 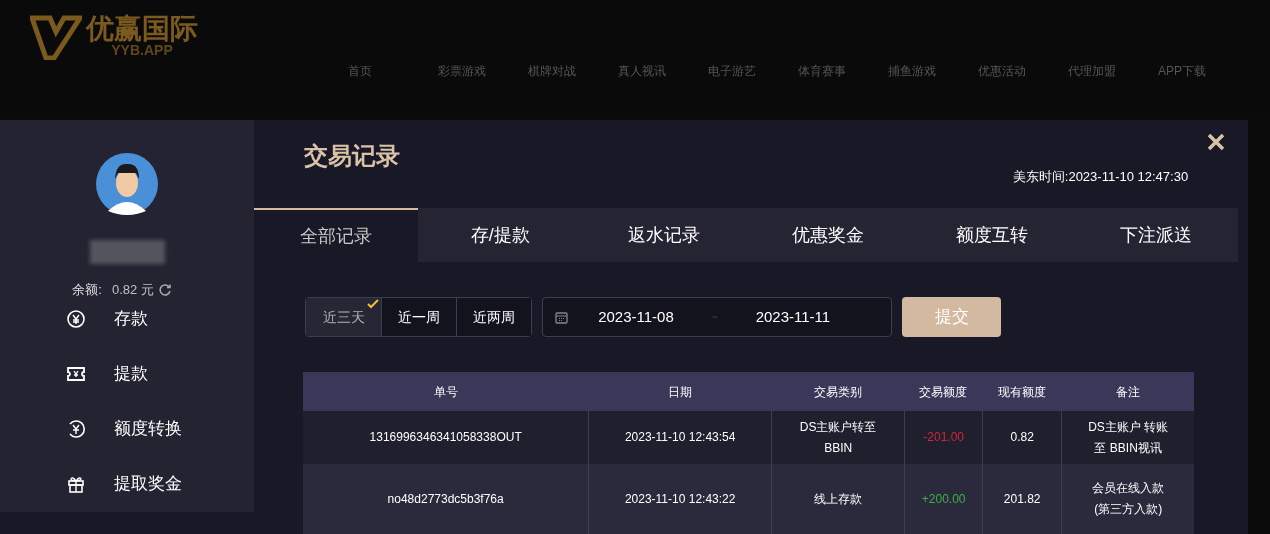 I want to click on tab: 下注派送, so click(x=1156, y=235).